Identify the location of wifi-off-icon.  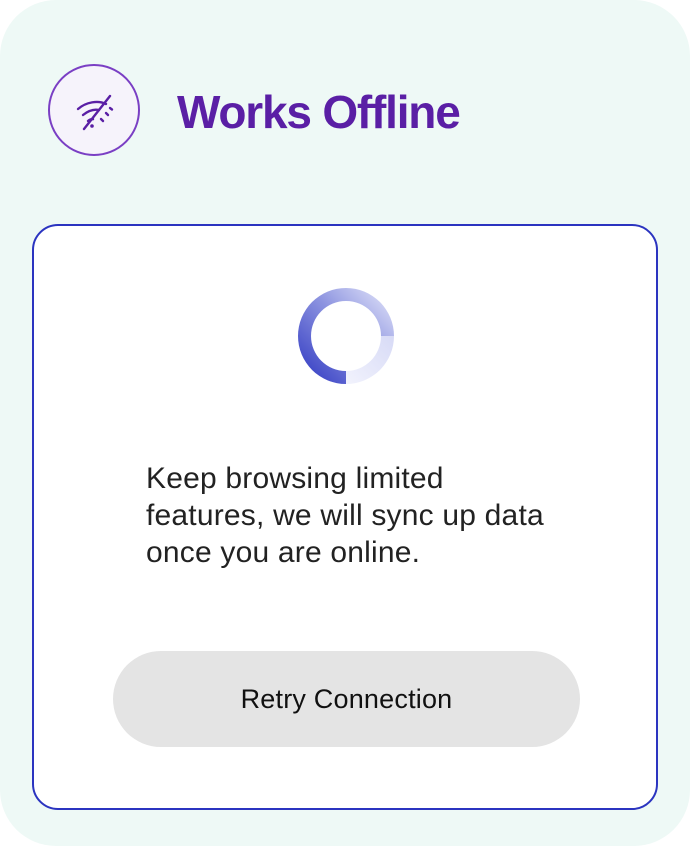
(94, 110).